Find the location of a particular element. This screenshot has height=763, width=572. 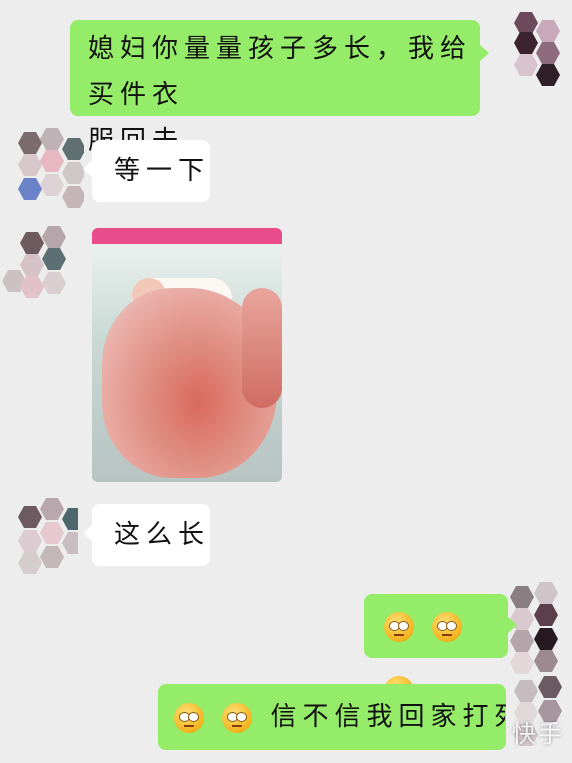

image-thumb is located at coordinates (262, 348).